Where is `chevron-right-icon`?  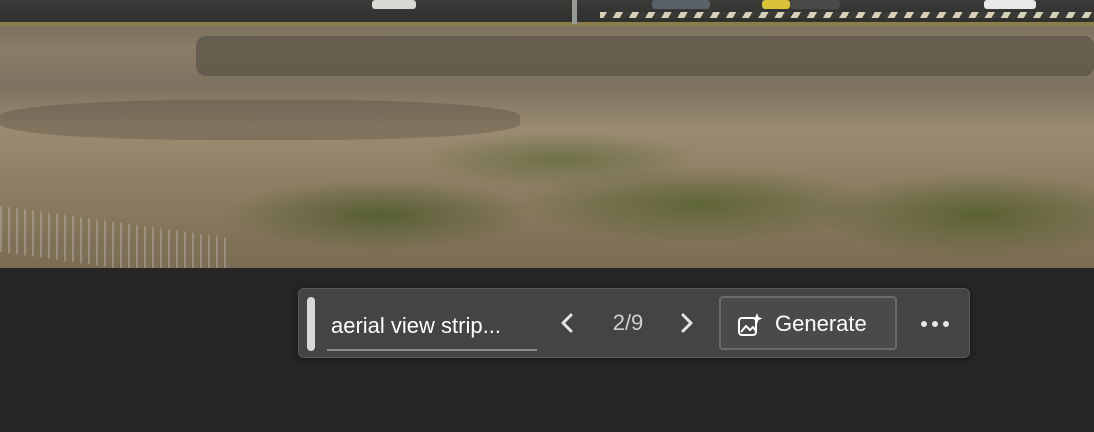 chevron-right-icon is located at coordinates (687, 323).